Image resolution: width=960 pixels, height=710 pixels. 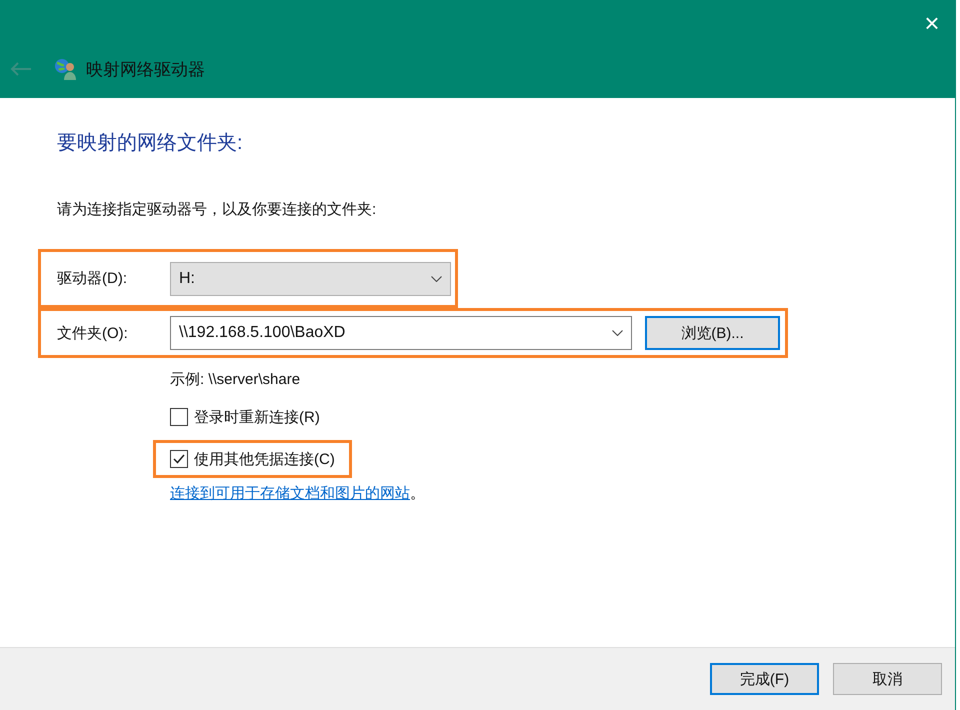 What do you see at coordinates (66, 69) in the screenshot?
I see `network-user-icon` at bounding box center [66, 69].